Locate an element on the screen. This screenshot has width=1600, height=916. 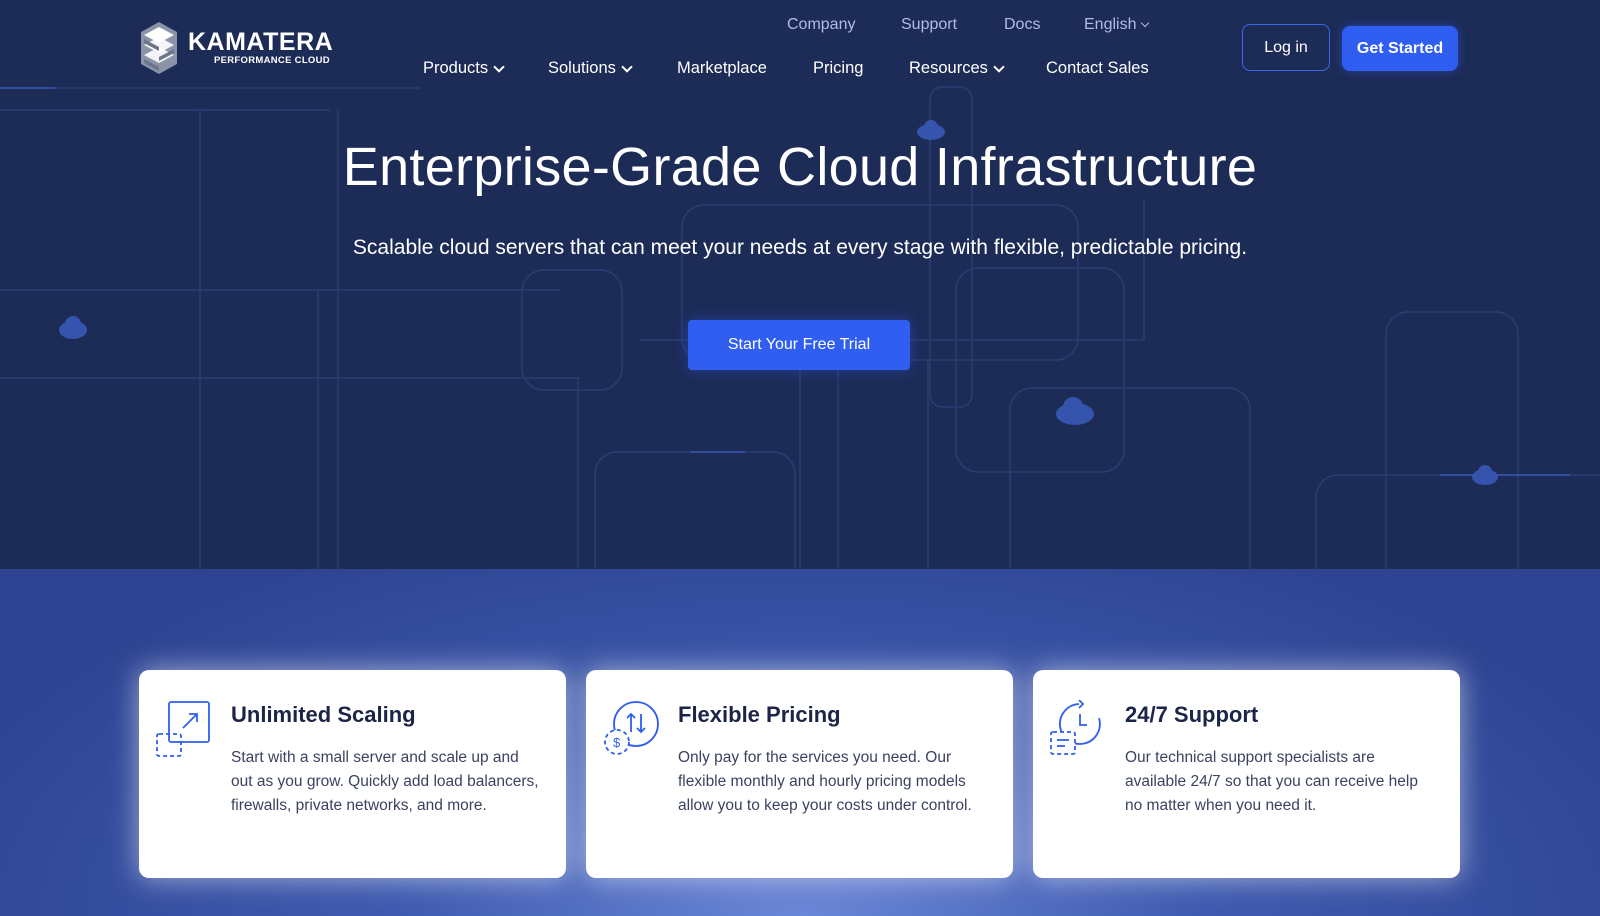
nav-pricing: Pricing is located at coordinates (838, 68).